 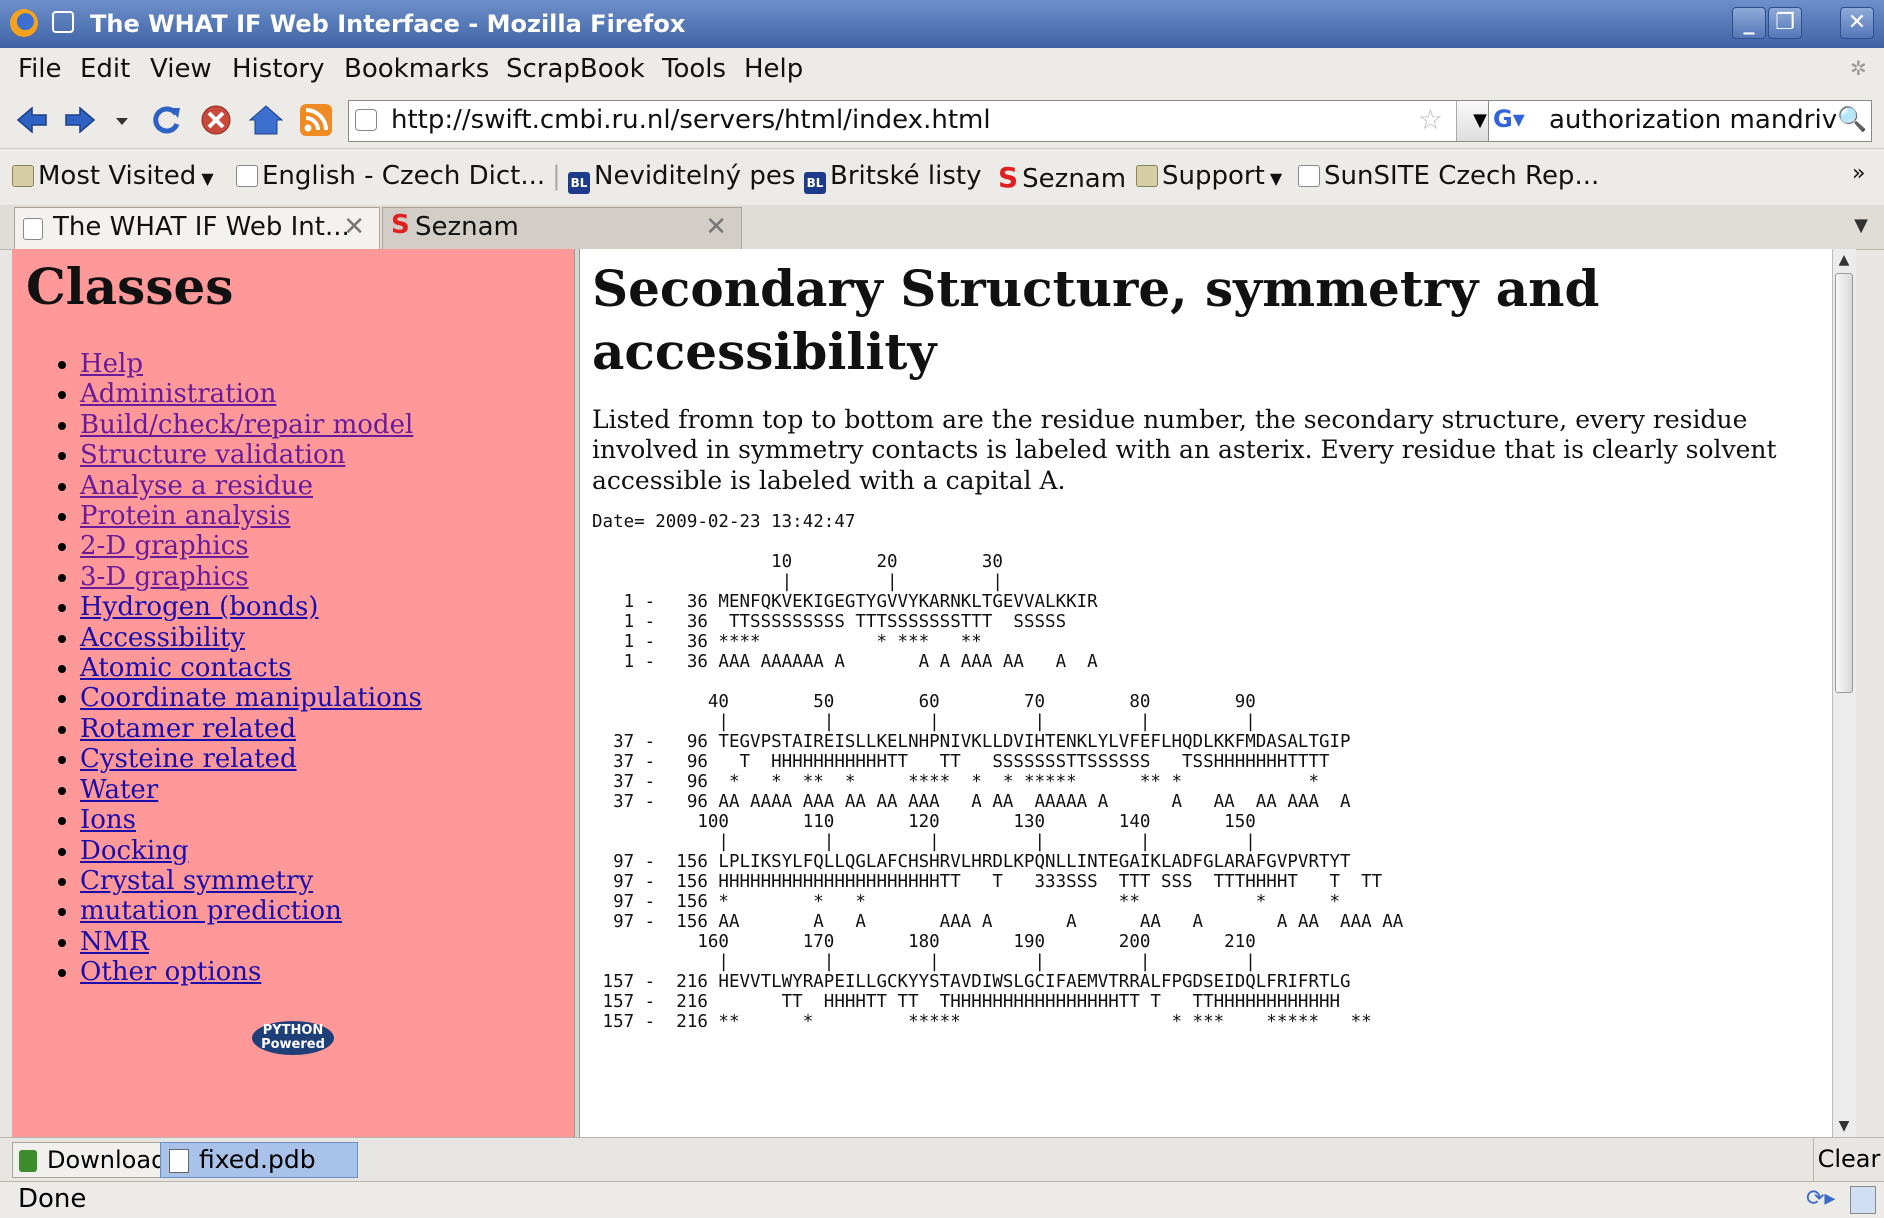 What do you see at coordinates (185, 516) in the screenshot?
I see `class-link-protein-analysis: Protein analysis` at bounding box center [185, 516].